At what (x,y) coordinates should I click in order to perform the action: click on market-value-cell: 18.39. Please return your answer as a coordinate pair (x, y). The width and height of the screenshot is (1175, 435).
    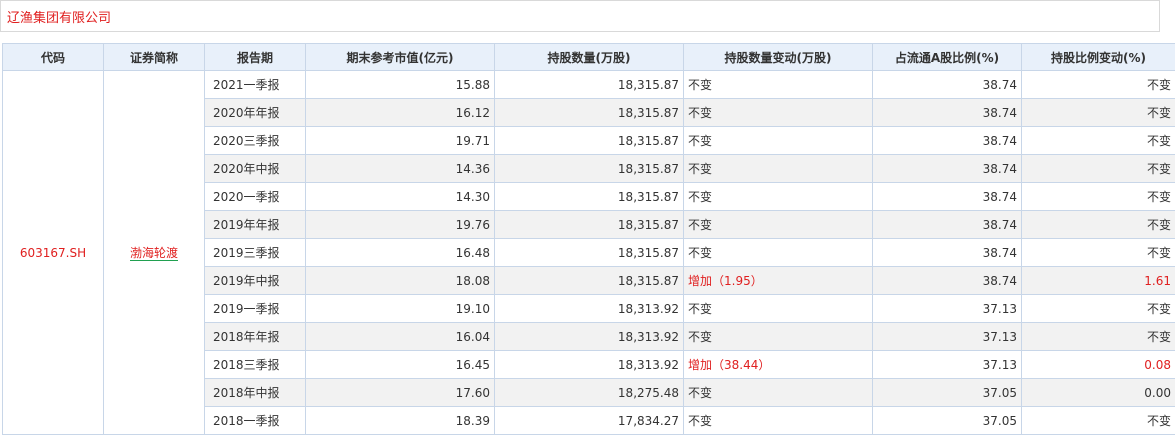
    Looking at the image, I should click on (400, 420).